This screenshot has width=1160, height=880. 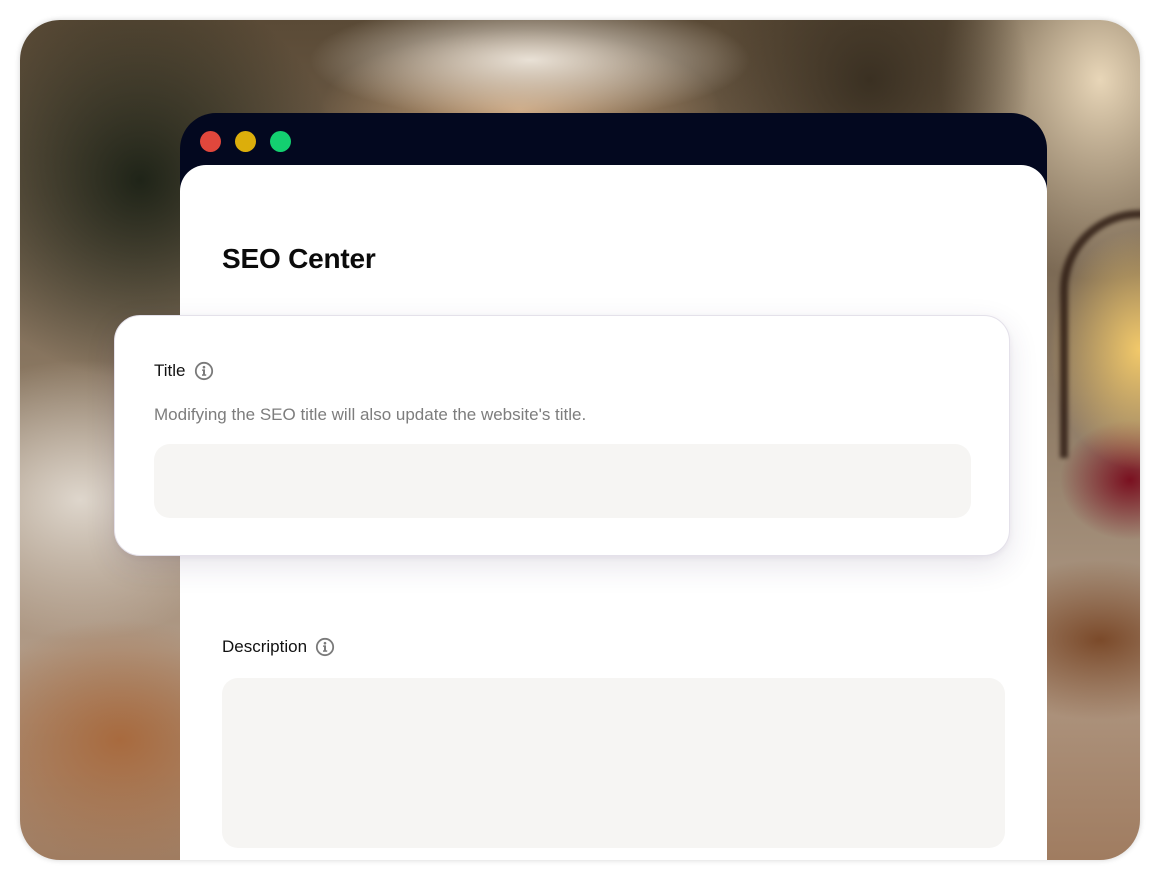 I want to click on maximize-window-button, so click(x=280, y=141).